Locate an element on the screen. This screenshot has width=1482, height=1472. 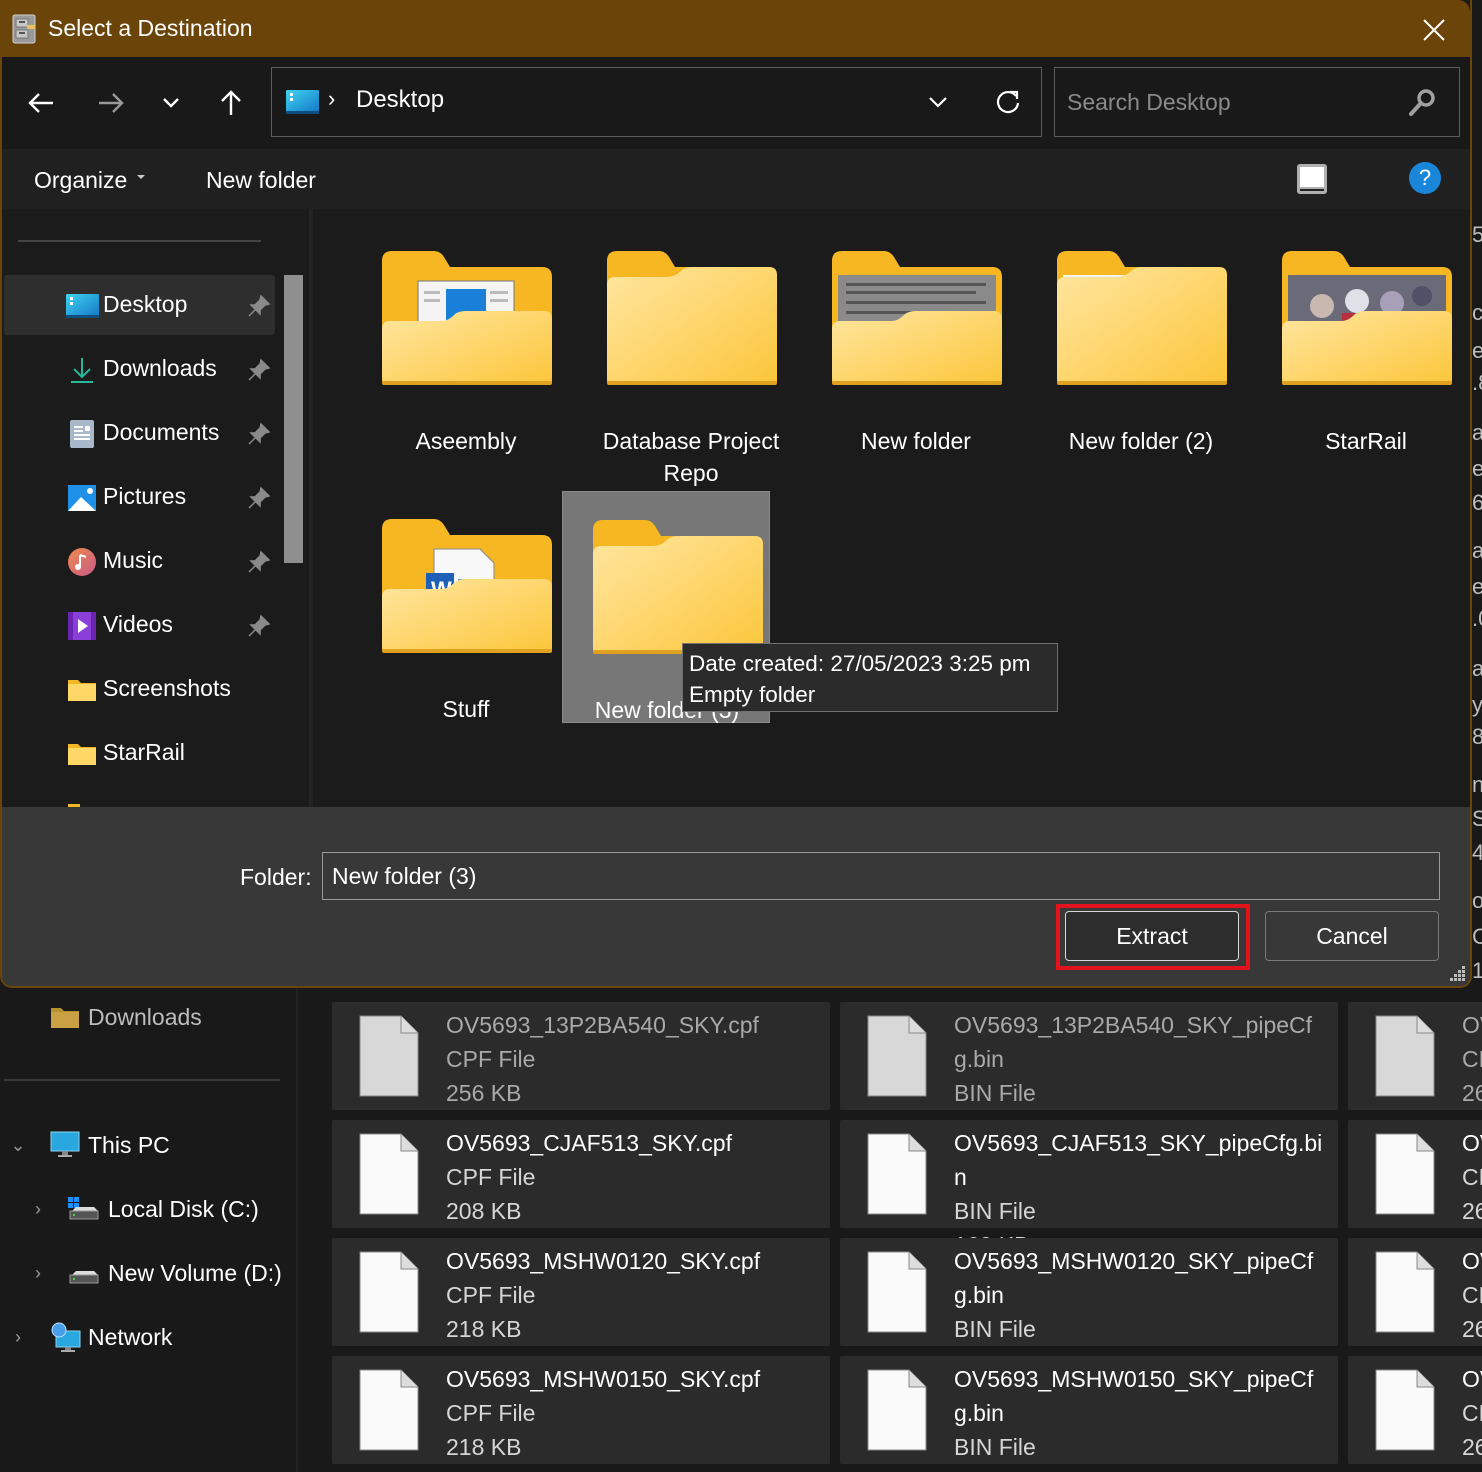
bg-nav-item-this-pc: ⌄ This PC is located at coordinates (89, 1145).